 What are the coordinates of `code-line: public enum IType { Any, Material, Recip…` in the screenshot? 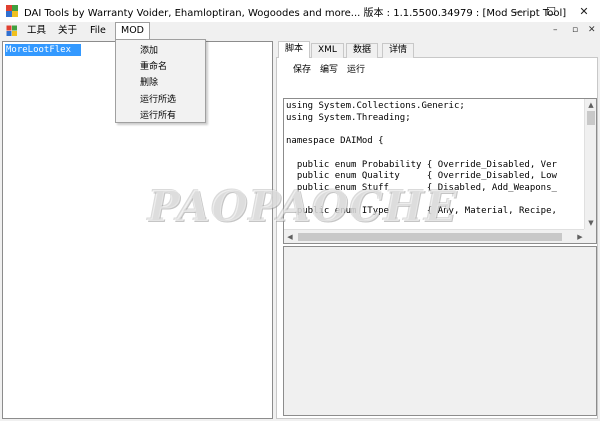 It's located at (421, 211).